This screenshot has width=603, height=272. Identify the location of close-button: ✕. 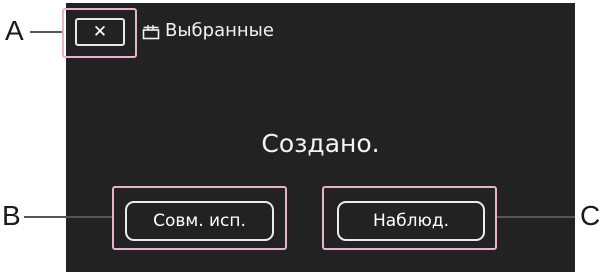
(100, 32).